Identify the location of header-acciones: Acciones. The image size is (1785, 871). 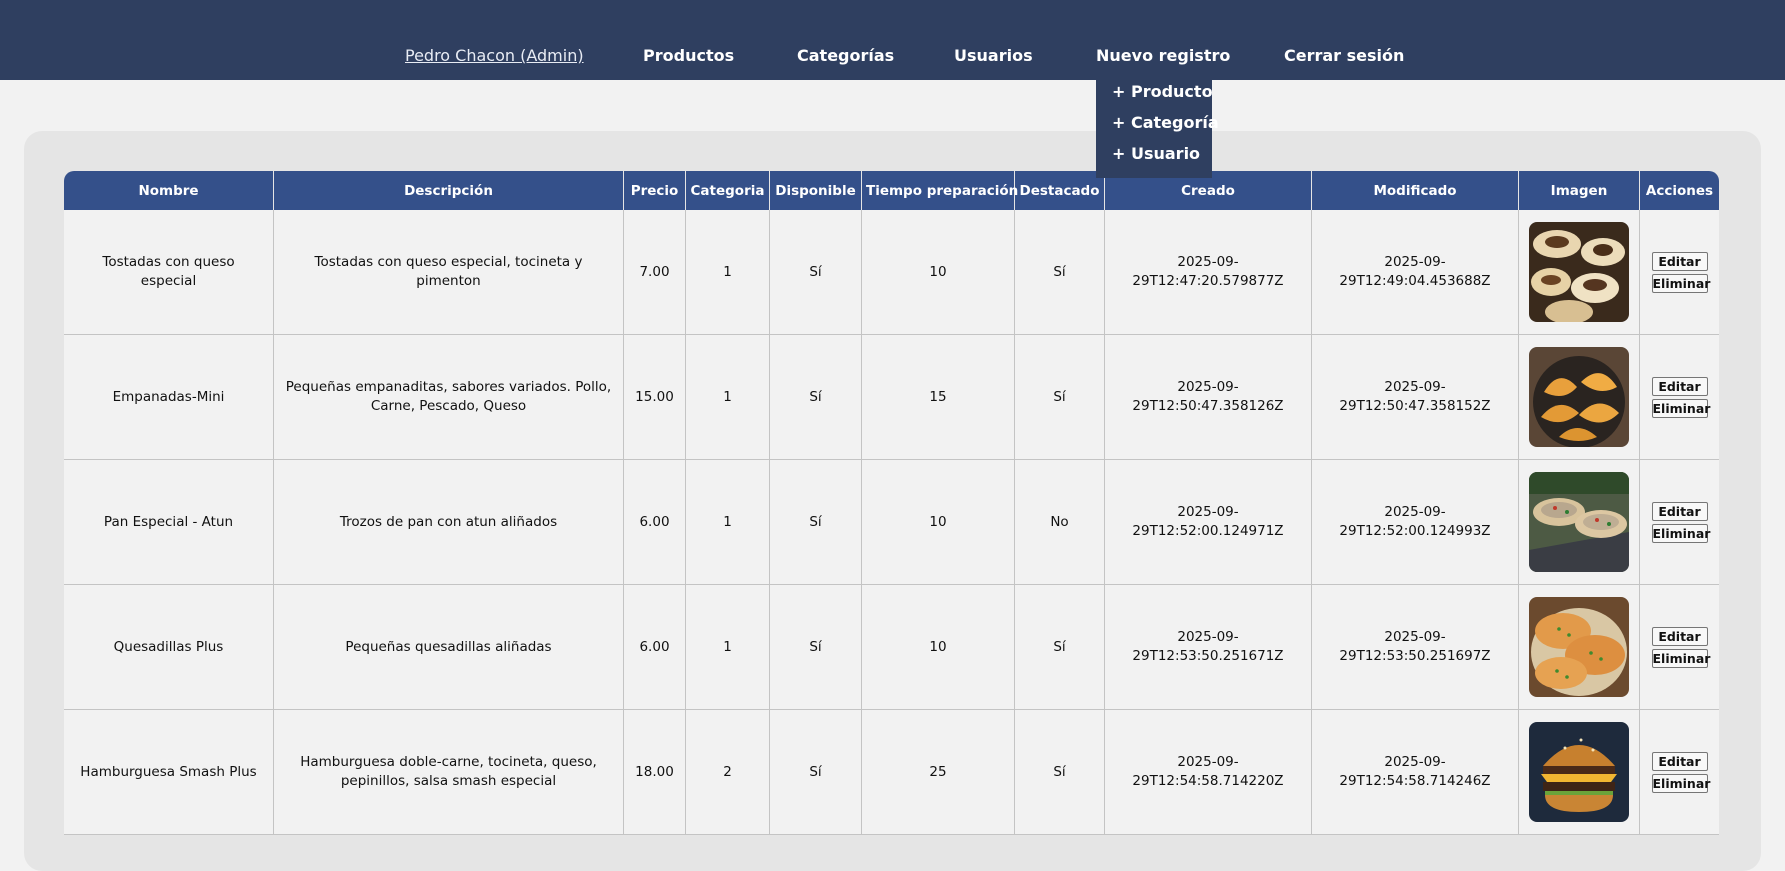
(1679, 190).